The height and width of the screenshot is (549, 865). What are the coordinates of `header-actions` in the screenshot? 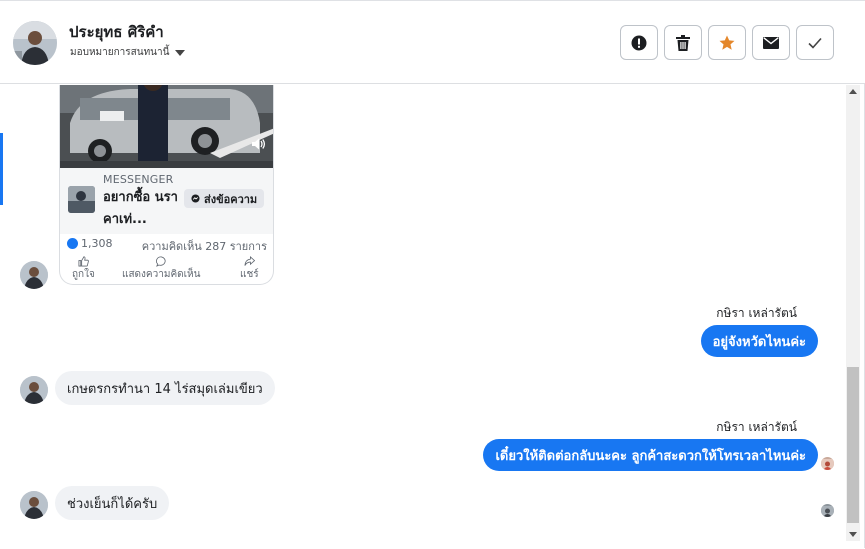 It's located at (727, 42).